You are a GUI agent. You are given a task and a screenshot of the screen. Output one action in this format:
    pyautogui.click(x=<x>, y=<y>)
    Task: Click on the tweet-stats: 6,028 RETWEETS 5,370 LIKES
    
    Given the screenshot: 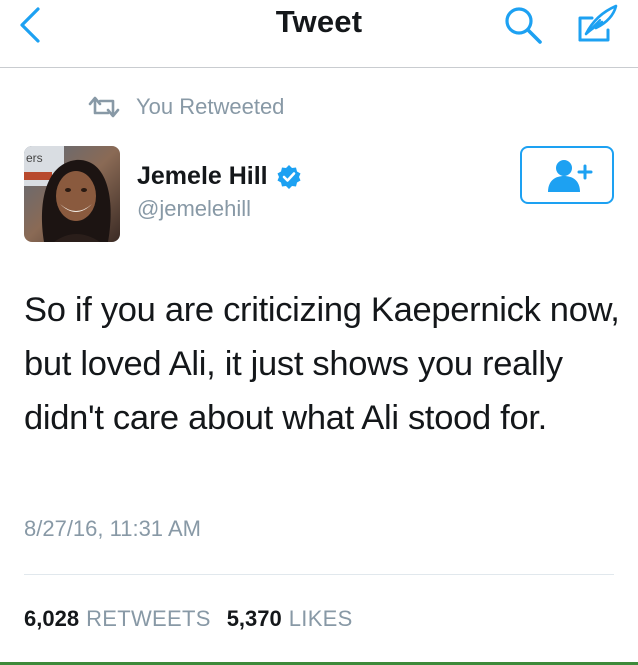 What is the action you would take?
    pyautogui.click(x=188, y=619)
    